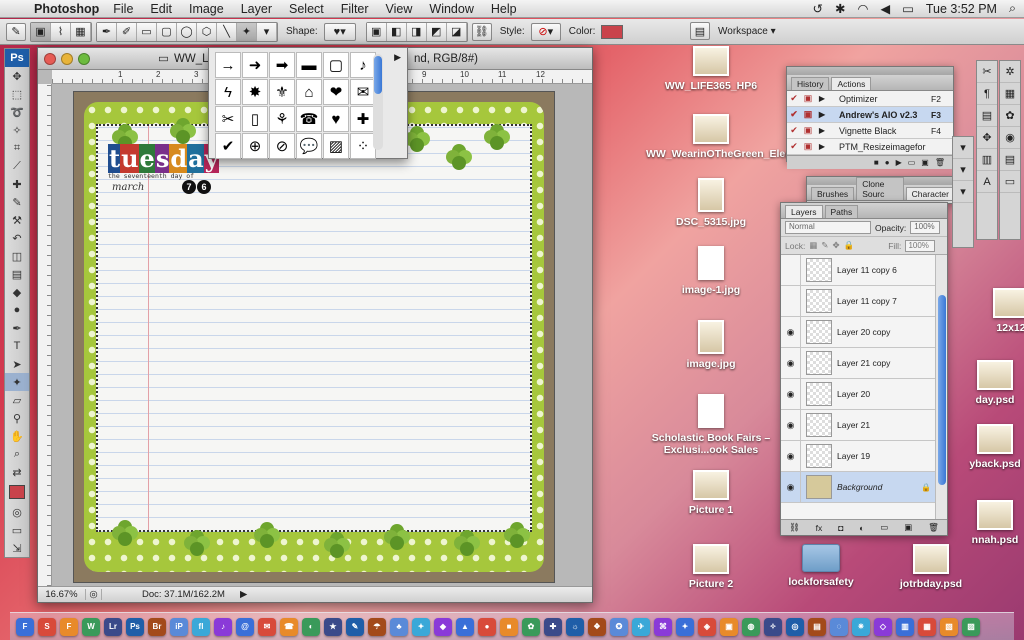 This screenshot has width=1024, height=640. I want to click on tab-brushes: Brushes, so click(833, 193).